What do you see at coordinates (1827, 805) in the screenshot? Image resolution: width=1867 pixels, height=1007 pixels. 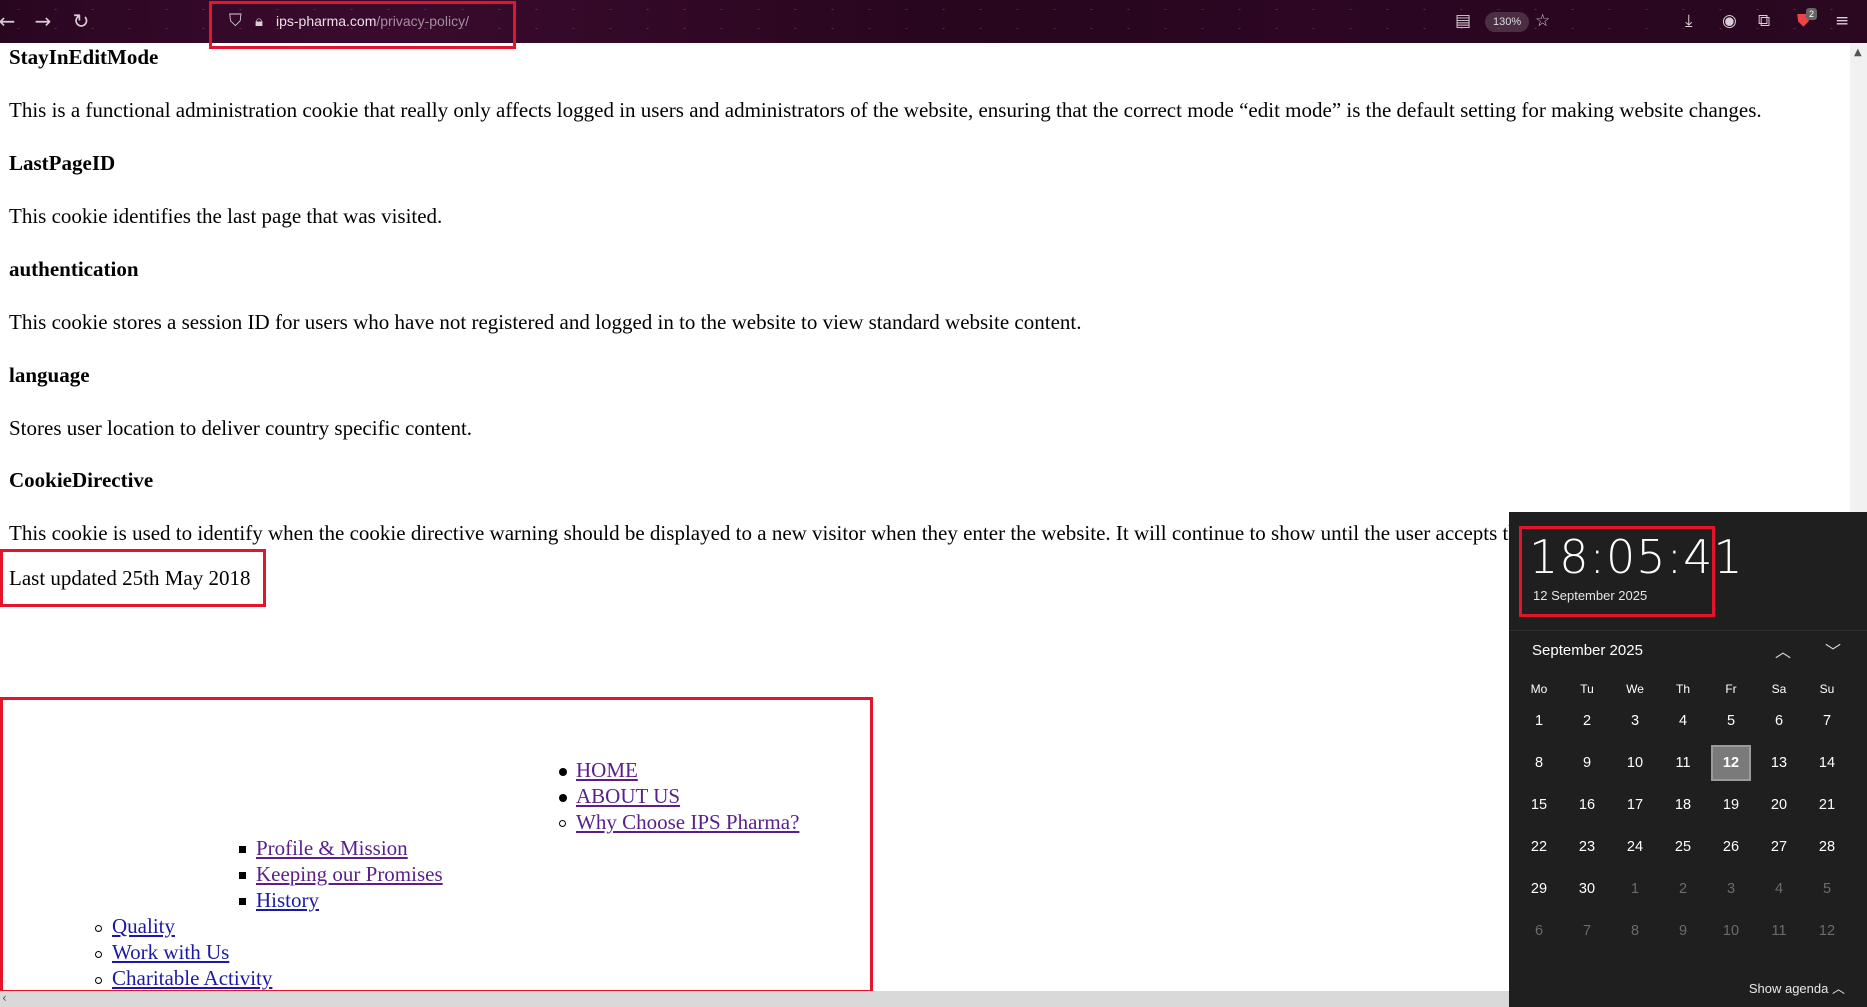 I see `calendar-day: 21` at bounding box center [1827, 805].